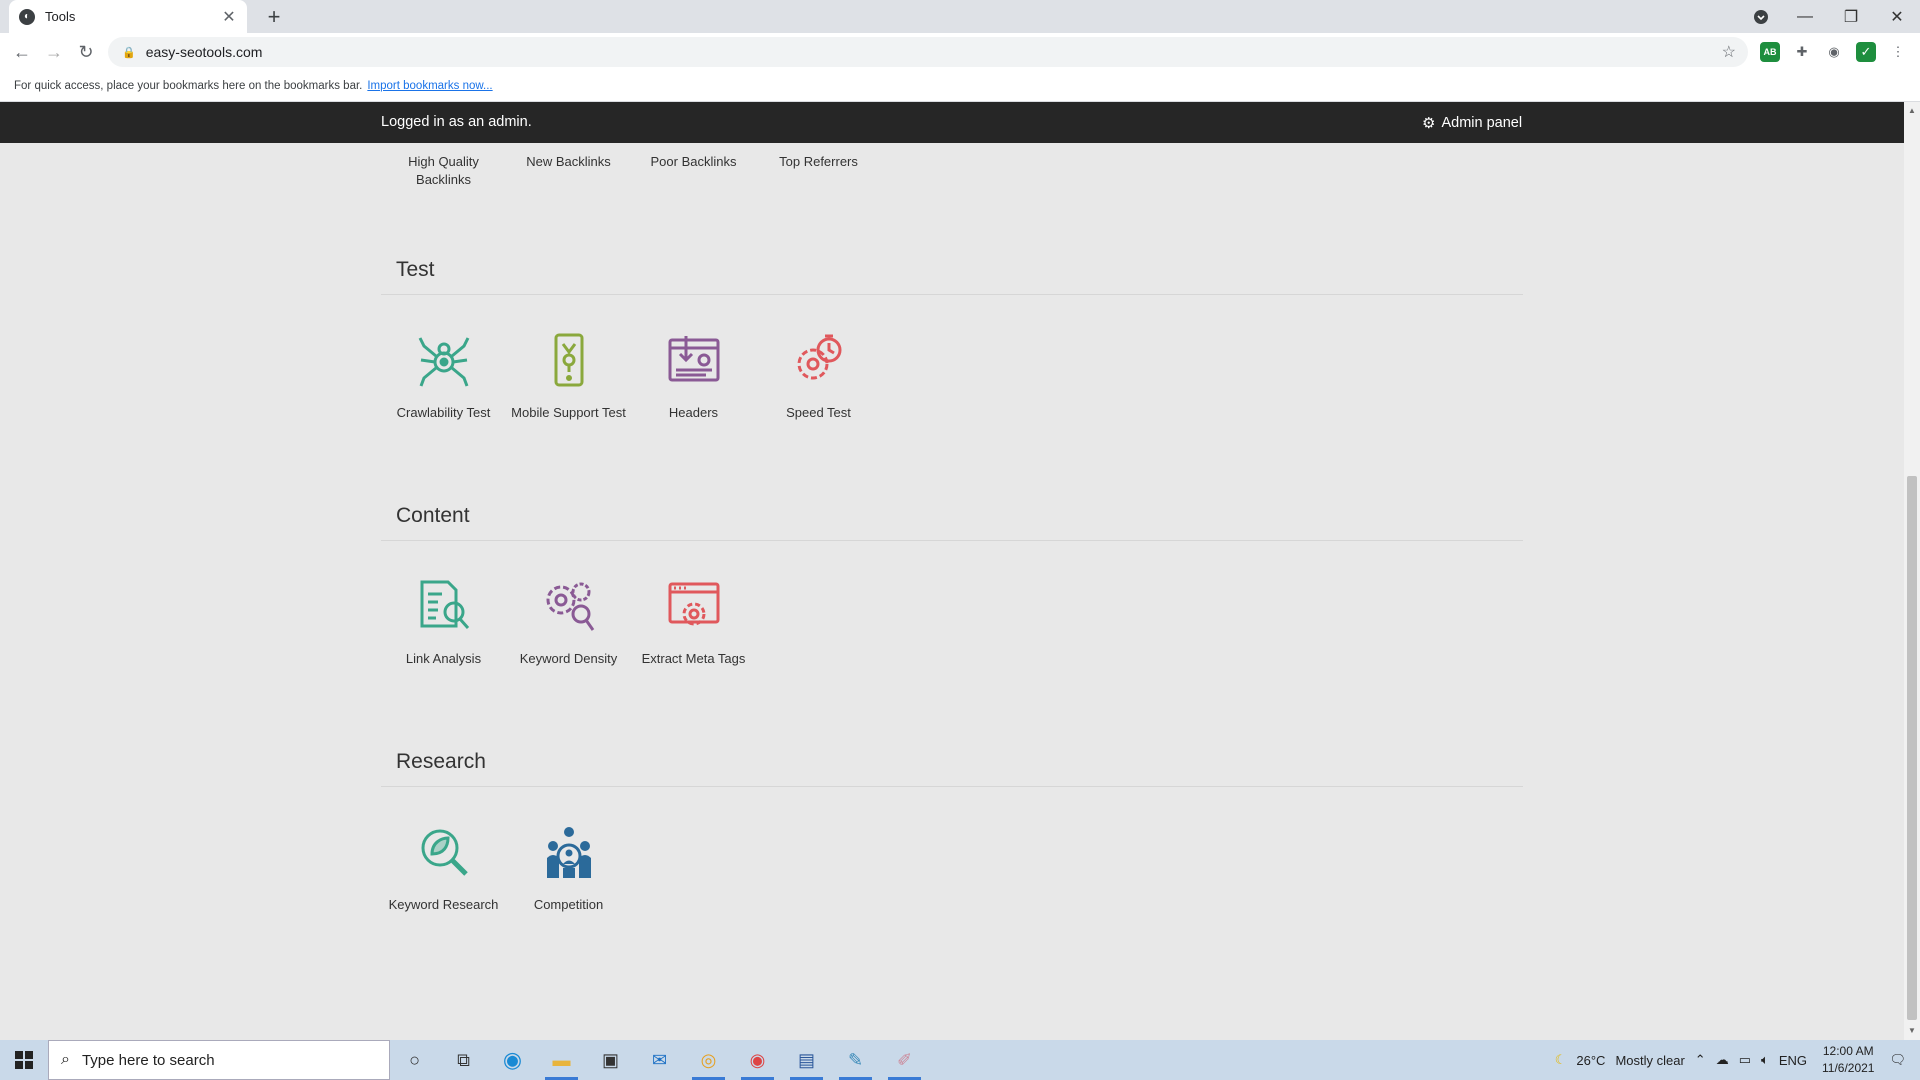 The height and width of the screenshot is (1080, 1920). What do you see at coordinates (433, 515) in the screenshot?
I see `section-title: Content` at bounding box center [433, 515].